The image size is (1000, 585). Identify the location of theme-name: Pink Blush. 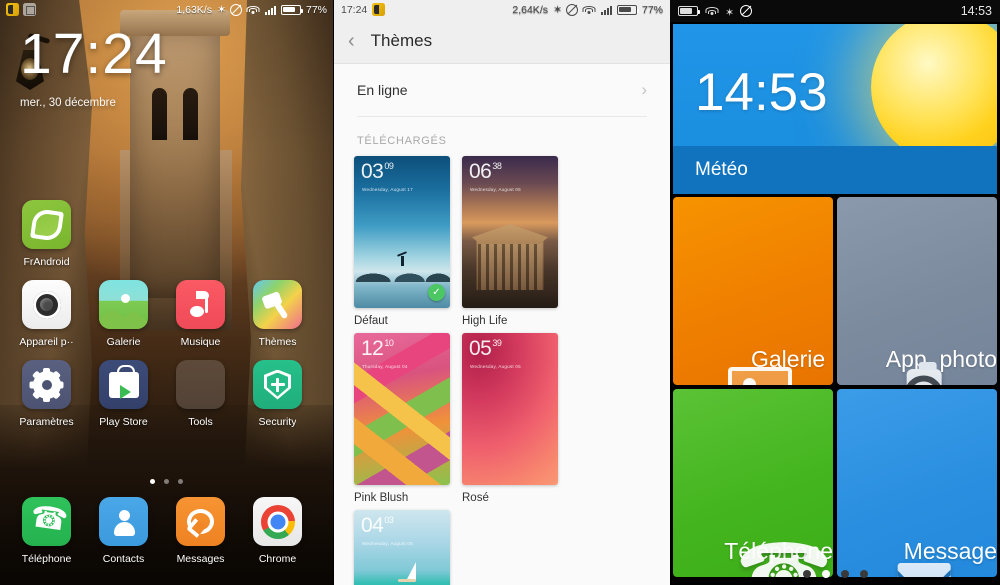
(381, 498).